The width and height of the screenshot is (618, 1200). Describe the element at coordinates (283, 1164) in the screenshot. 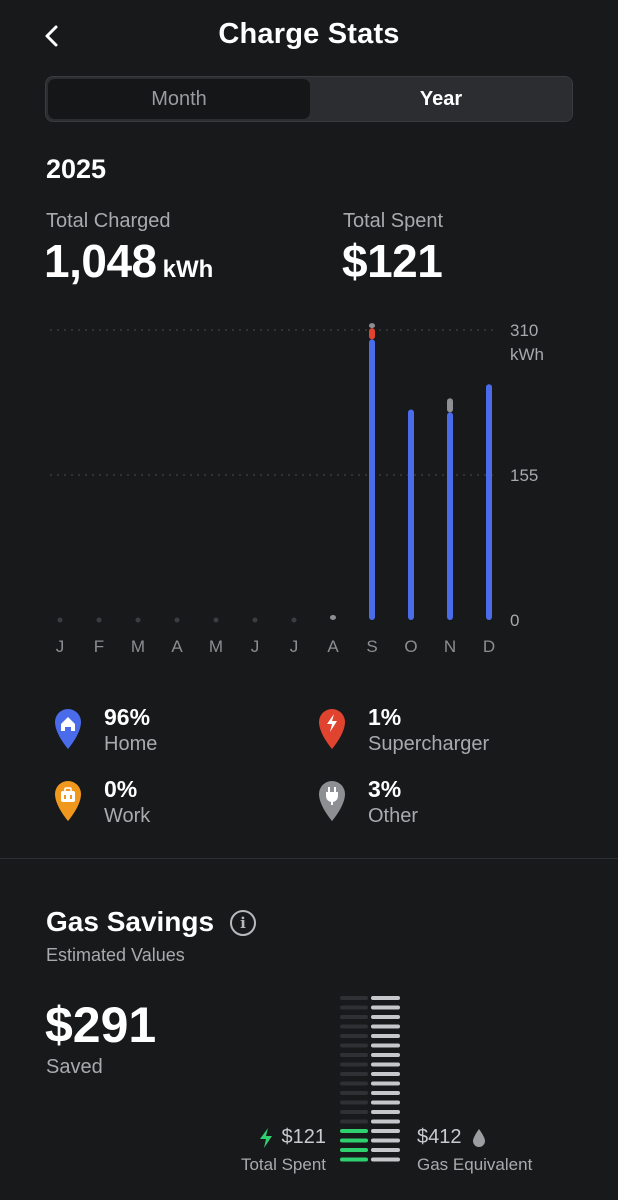

I see `spent-label: Total Spent` at that location.